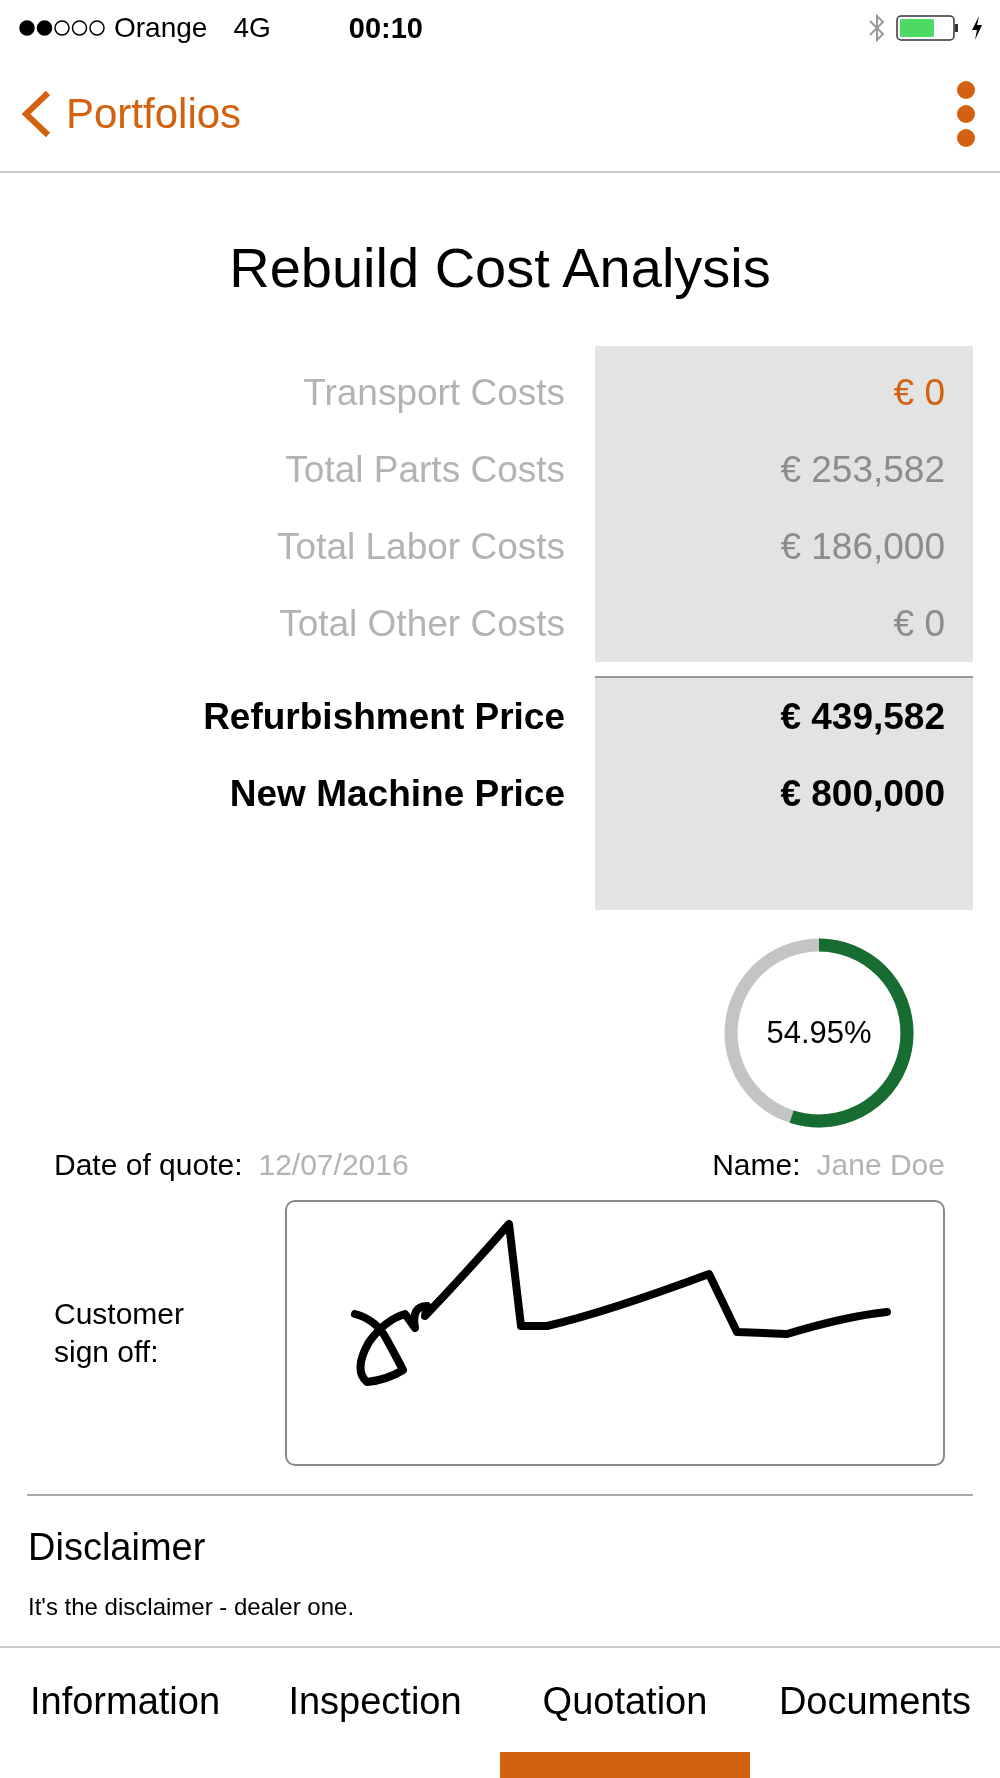  What do you see at coordinates (161, 28) in the screenshot?
I see `carrier-name: Orange` at bounding box center [161, 28].